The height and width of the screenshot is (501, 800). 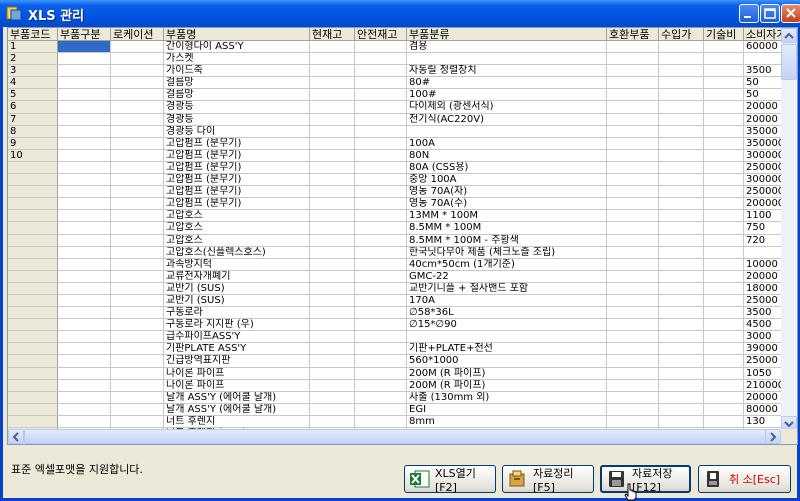 I want to click on table-row: 교반기 (SUS) 170A 25000, so click(x=402, y=301).